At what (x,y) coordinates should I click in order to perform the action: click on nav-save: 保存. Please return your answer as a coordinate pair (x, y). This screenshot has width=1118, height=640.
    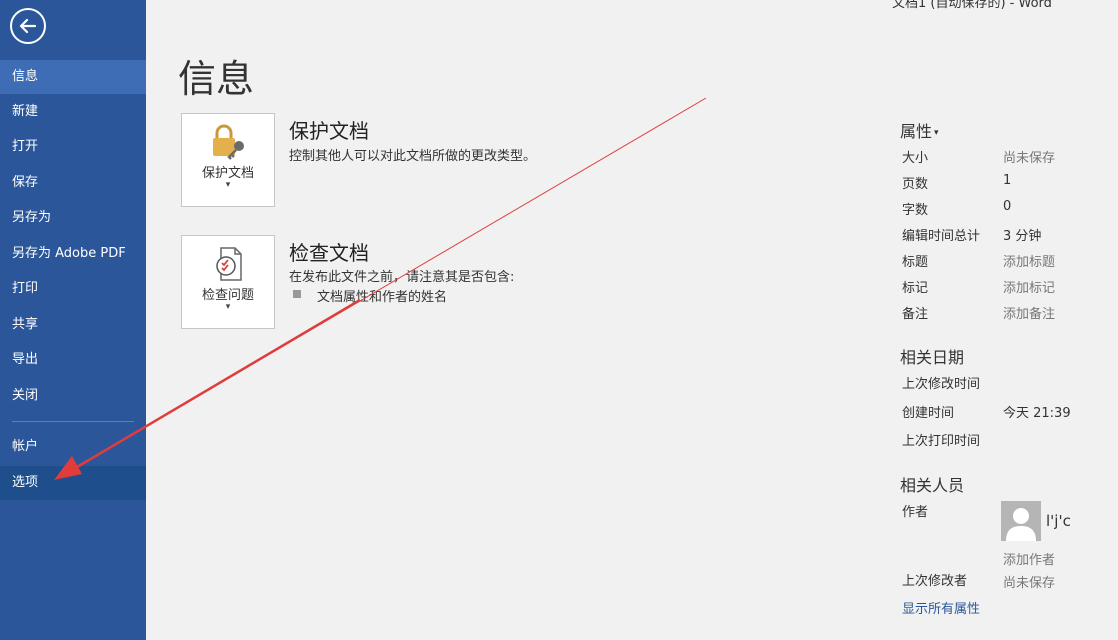
    Looking at the image, I should click on (73, 183).